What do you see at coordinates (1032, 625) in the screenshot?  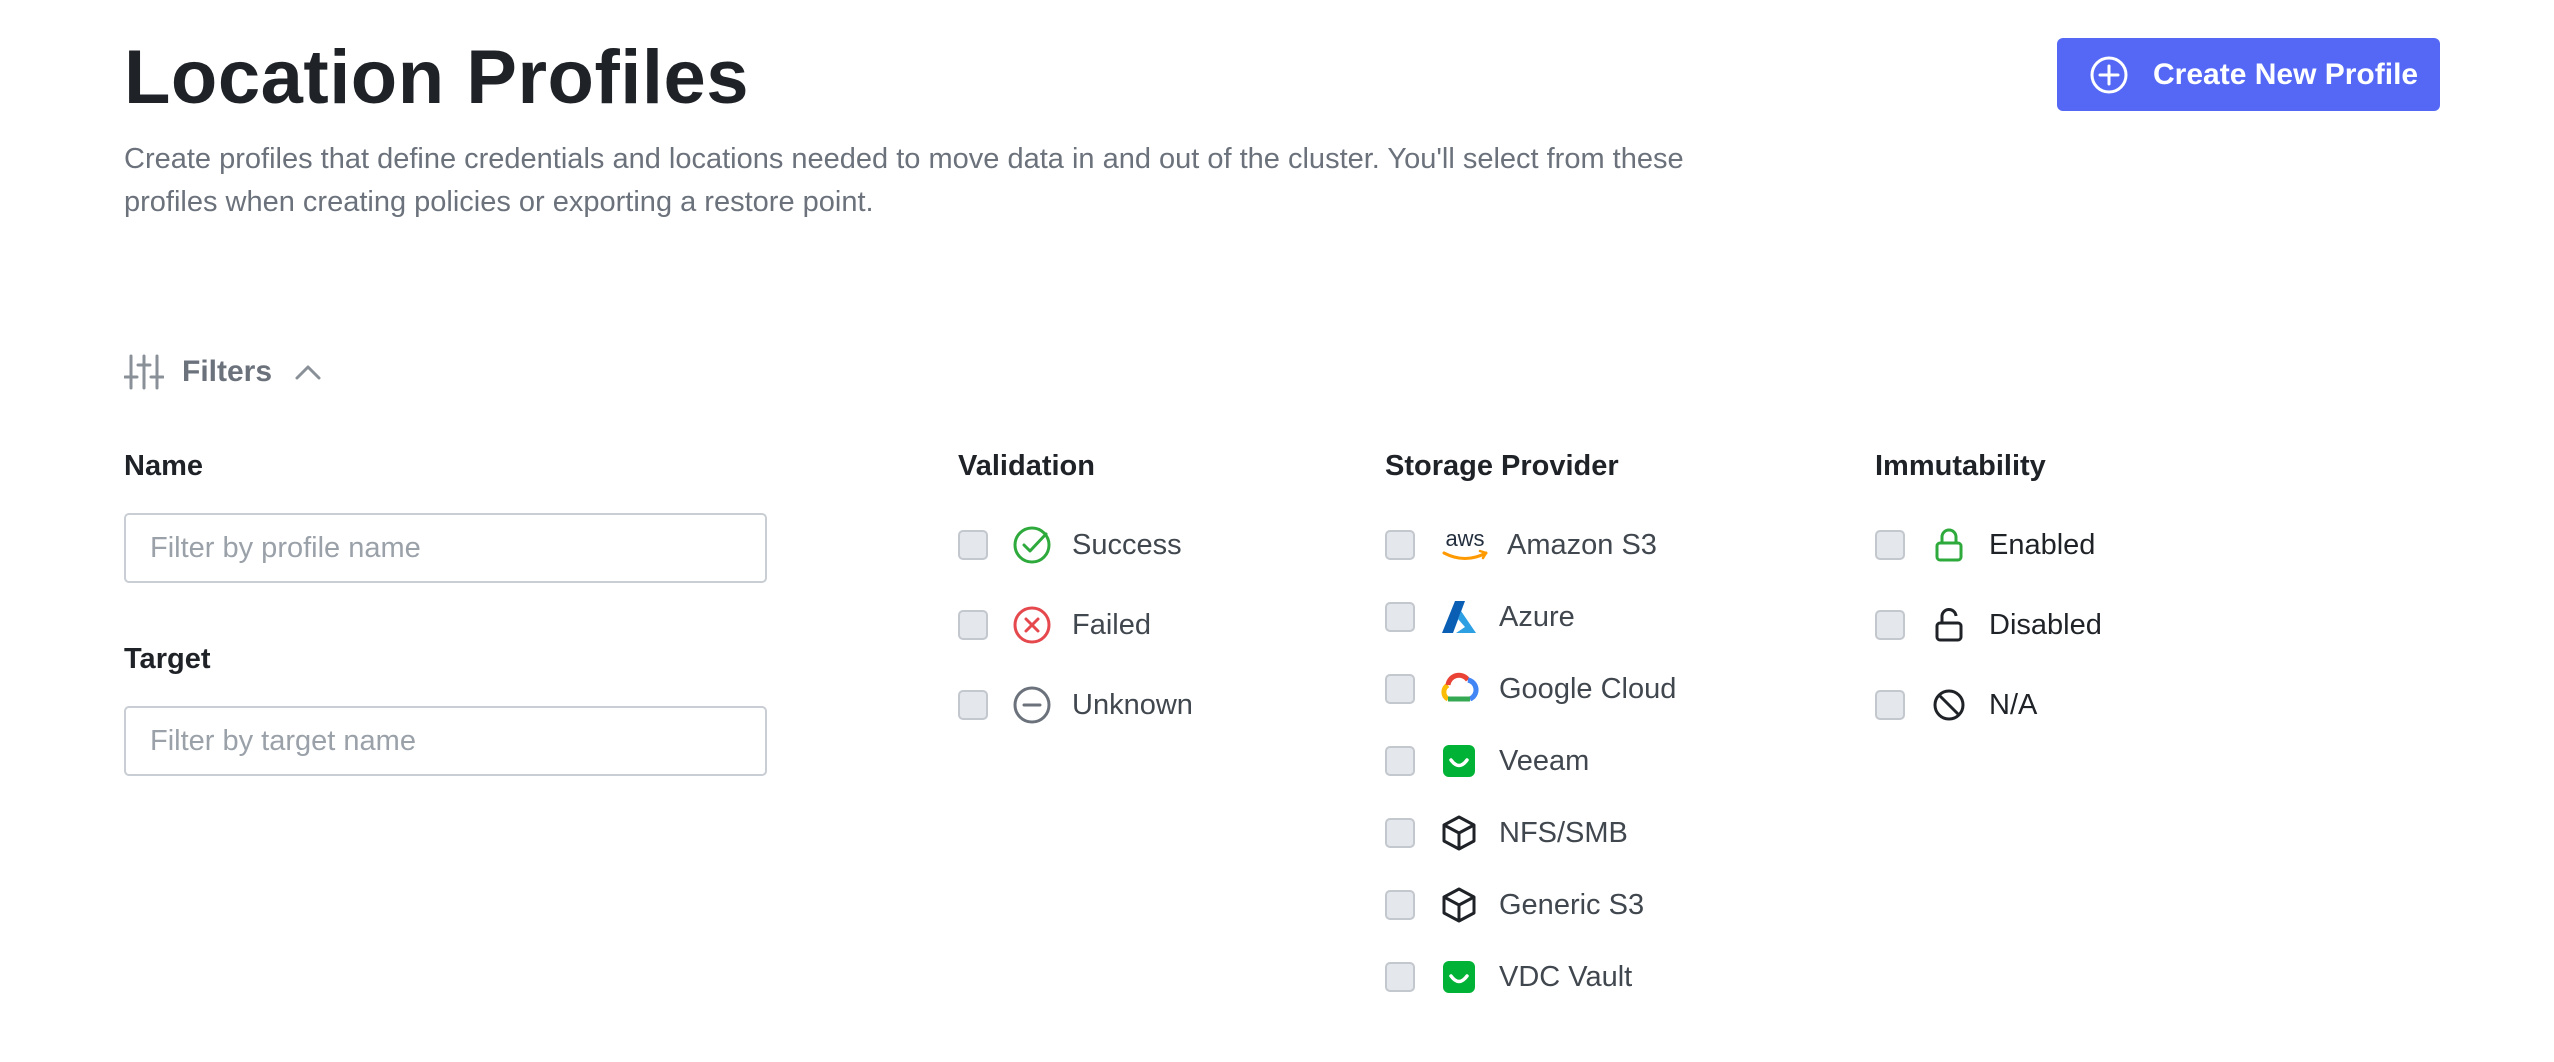 I see `x-circle-icon` at bounding box center [1032, 625].